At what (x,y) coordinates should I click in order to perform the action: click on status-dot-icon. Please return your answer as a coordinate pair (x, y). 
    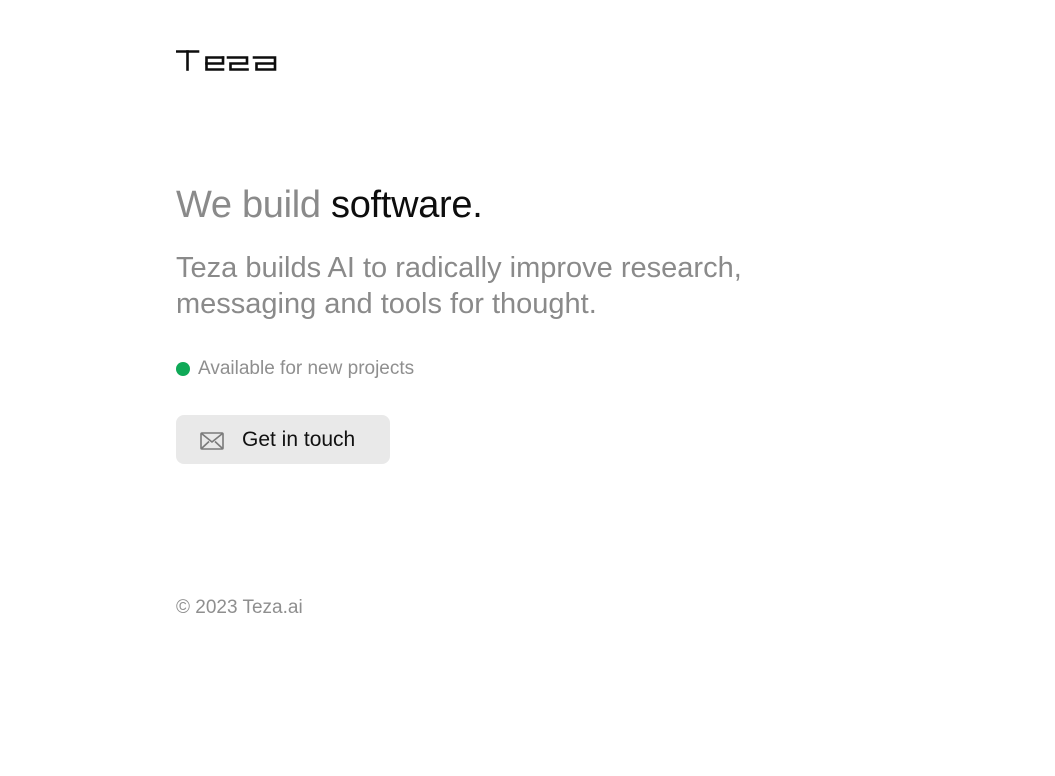
    Looking at the image, I should click on (183, 369).